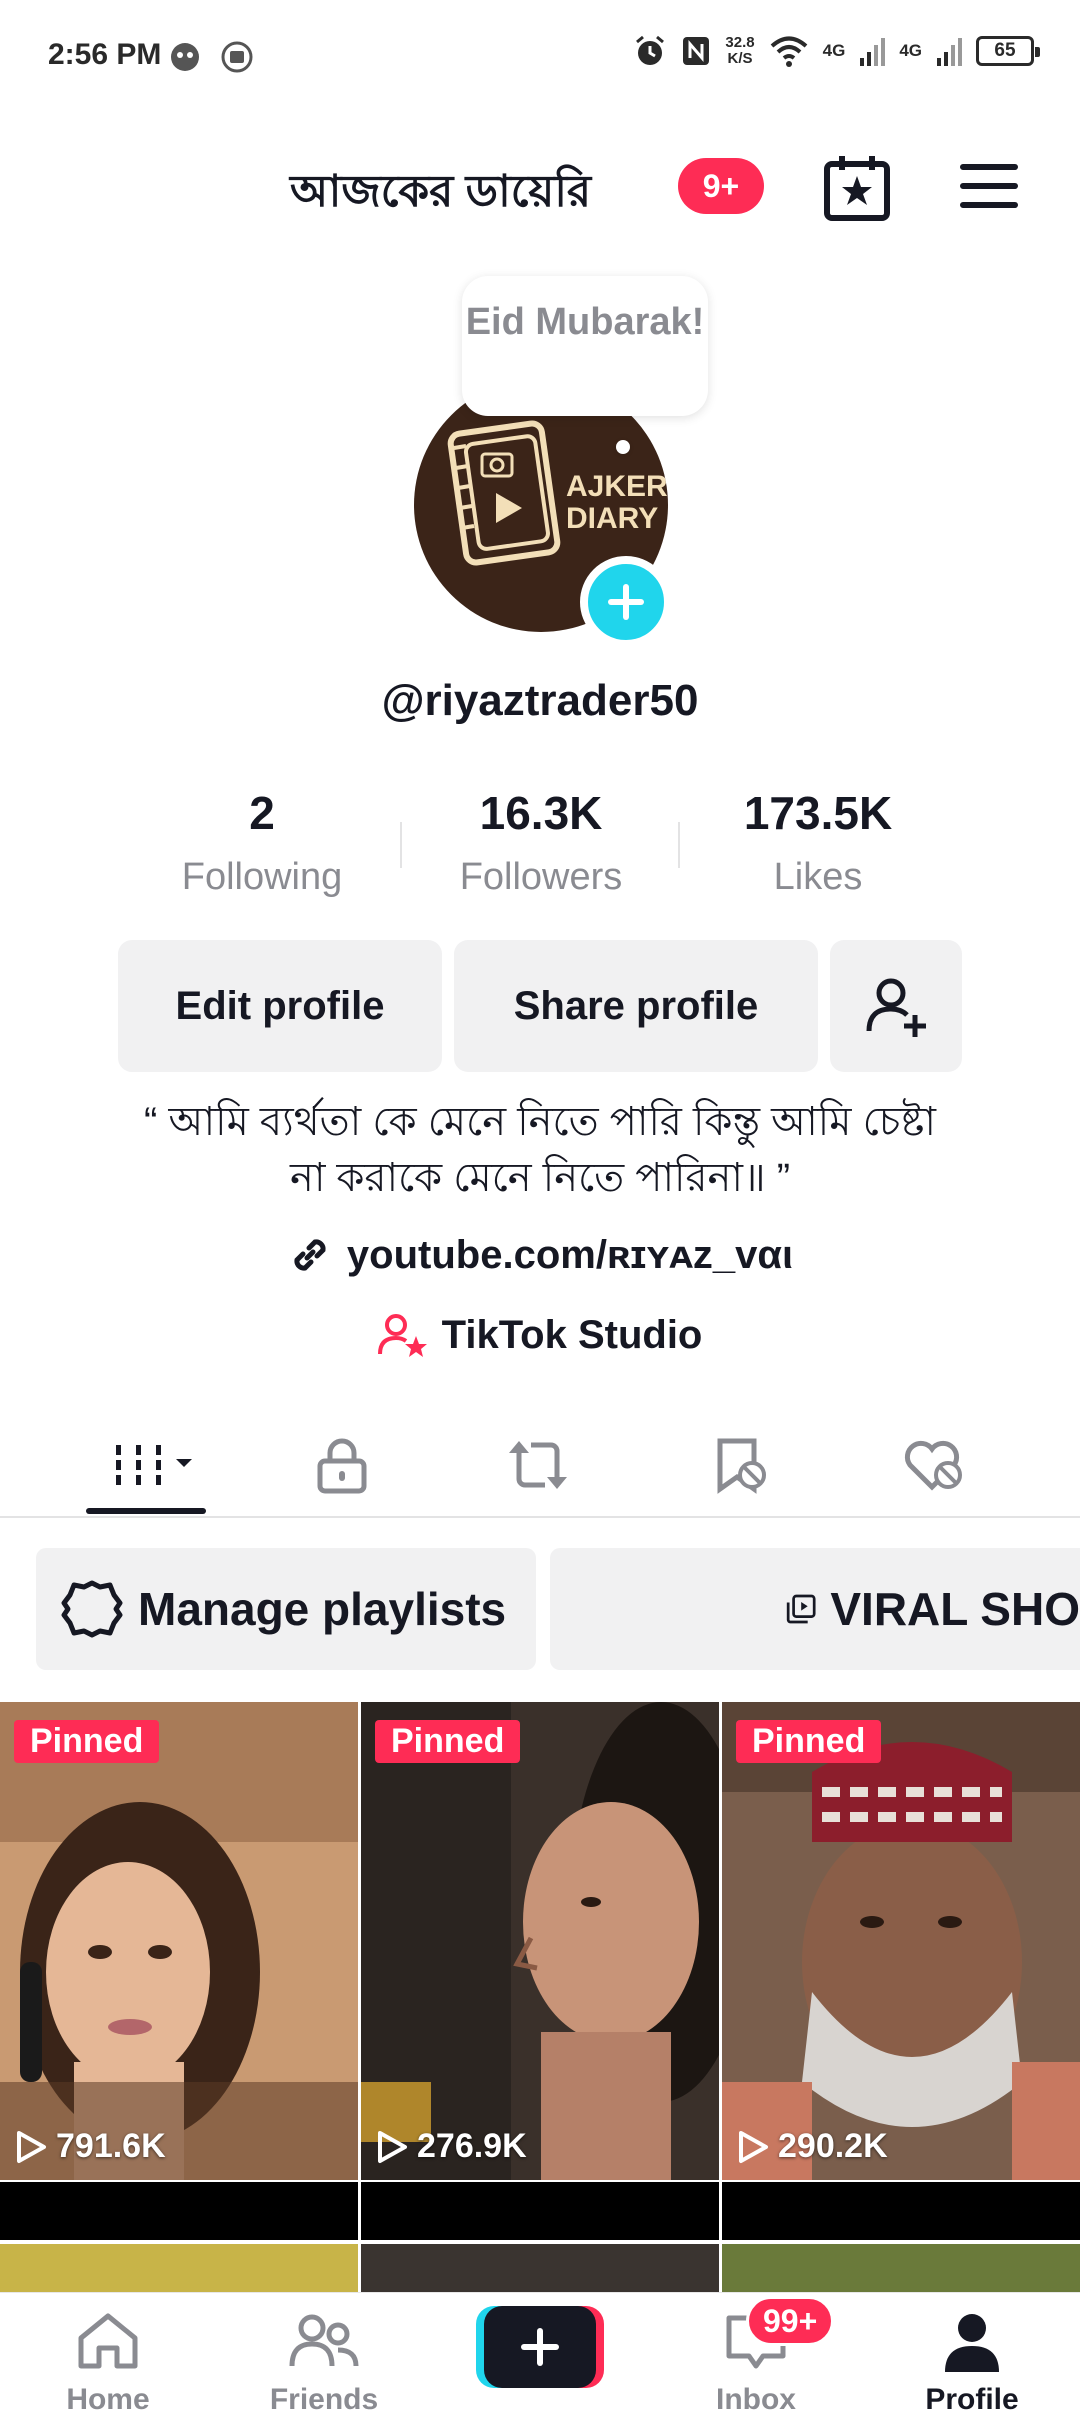 The height and width of the screenshot is (2436, 1080). I want to click on add-friend-button, so click(896, 1006).